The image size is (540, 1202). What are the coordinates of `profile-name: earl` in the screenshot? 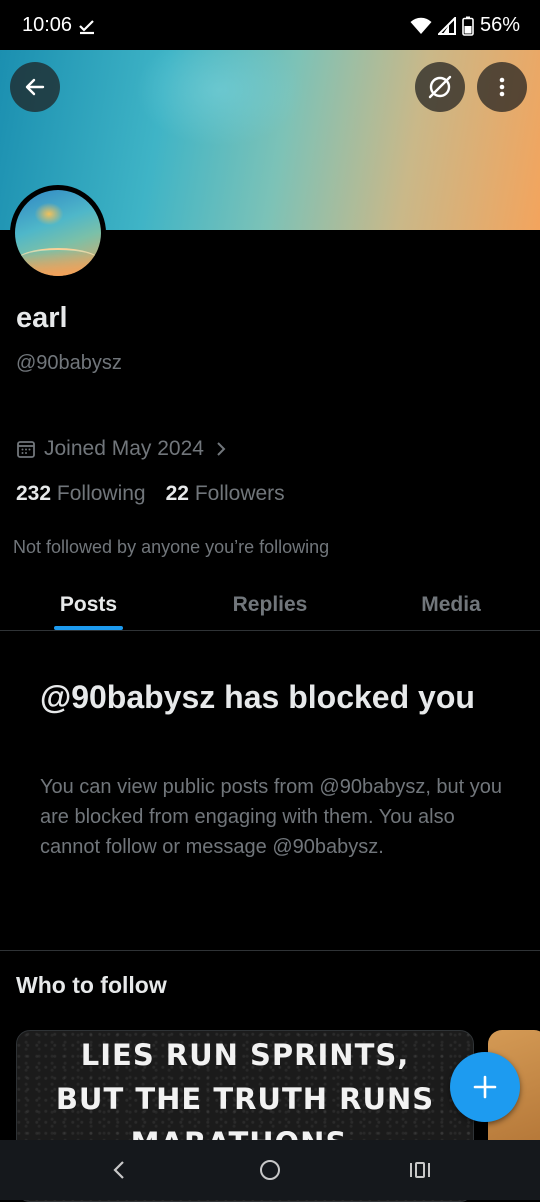 It's located at (42, 318).